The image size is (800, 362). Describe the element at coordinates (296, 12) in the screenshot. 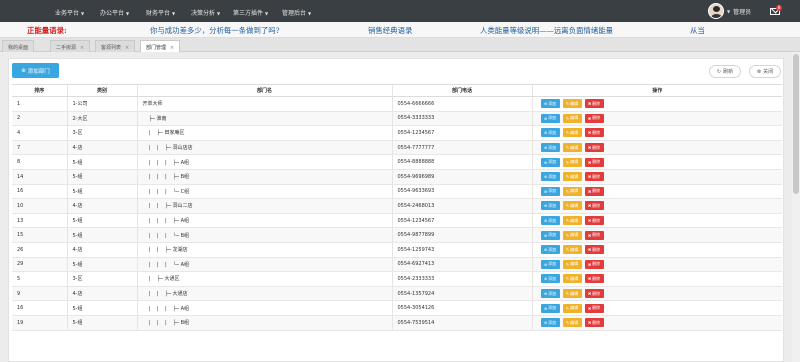

I see `menu-item: 管理后台 ▼` at that location.